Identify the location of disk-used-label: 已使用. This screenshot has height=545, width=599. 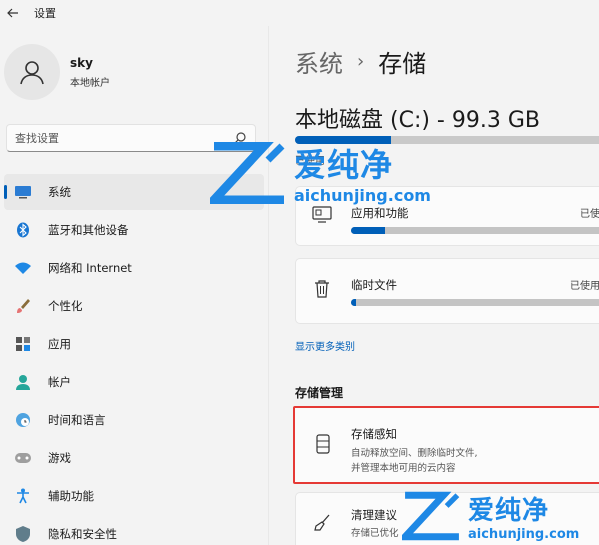
(310, 161).